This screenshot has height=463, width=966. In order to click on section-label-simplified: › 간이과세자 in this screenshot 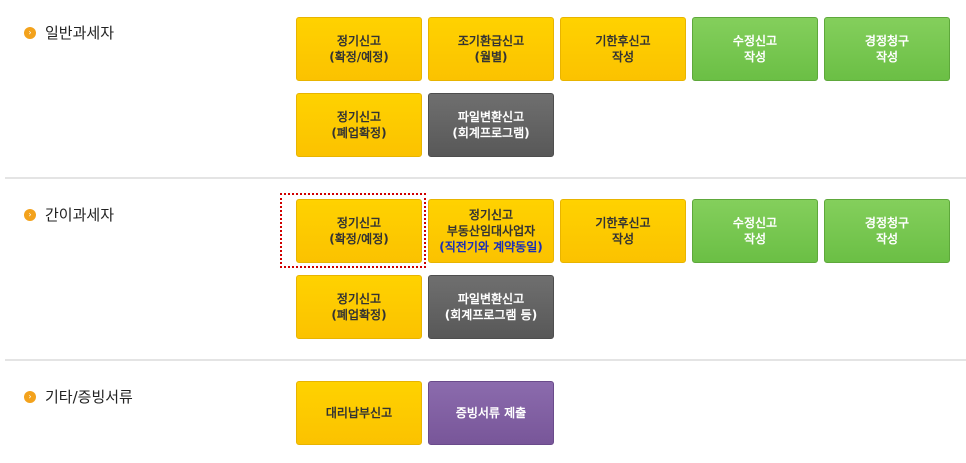, I will do `click(69, 214)`.